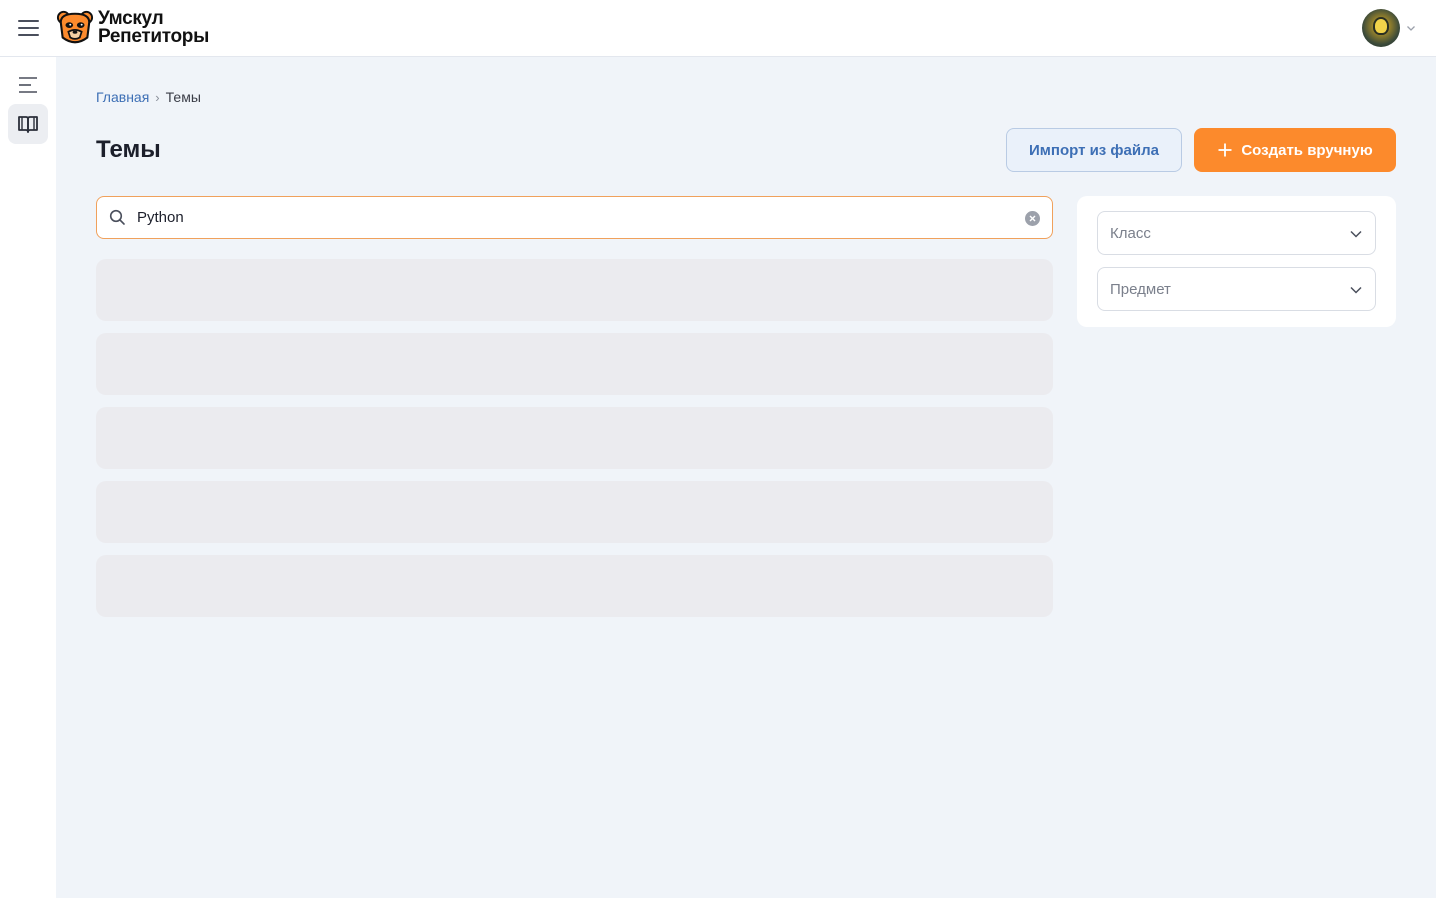  What do you see at coordinates (1307, 150) in the screenshot?
I see `create-button-label: Создать вручную` at bounding box center [1307, 150].